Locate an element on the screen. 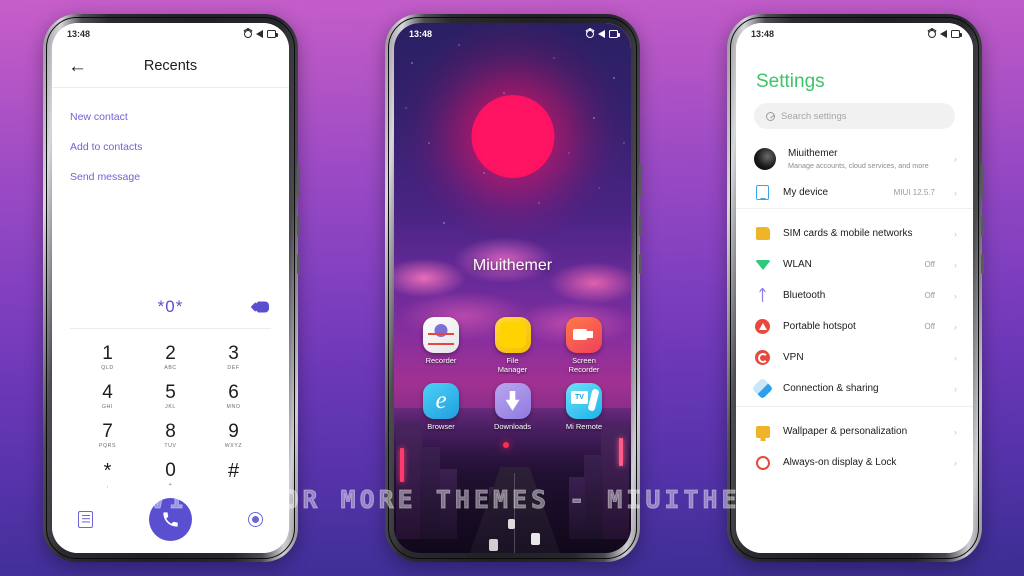 Image resolution: width=1024 pixels, height=576 pixels. settings-row-connection-sharing: Connection & sharing › is located at coordinates (854, 388).